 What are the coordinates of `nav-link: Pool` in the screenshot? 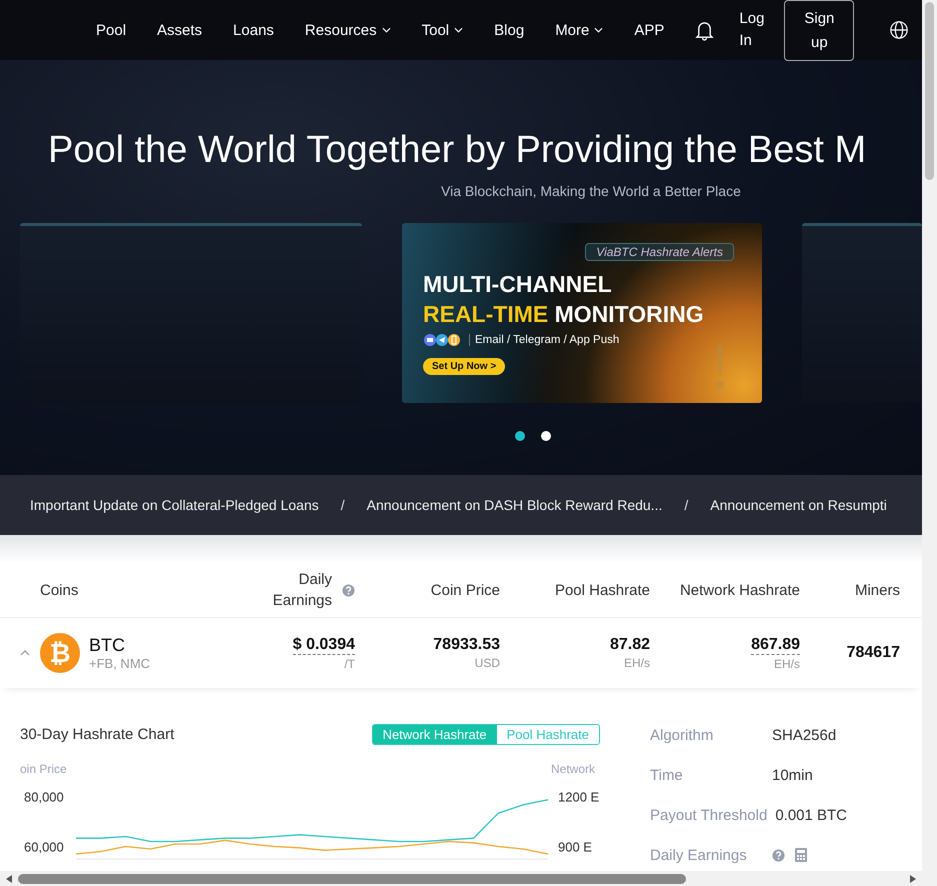 It's located at (111, 30).